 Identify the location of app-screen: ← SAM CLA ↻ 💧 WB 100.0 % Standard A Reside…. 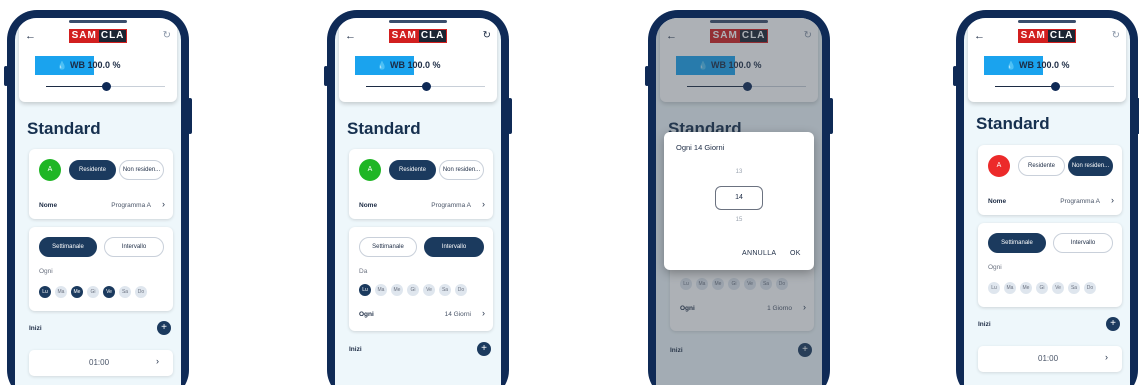
(1047, 201).